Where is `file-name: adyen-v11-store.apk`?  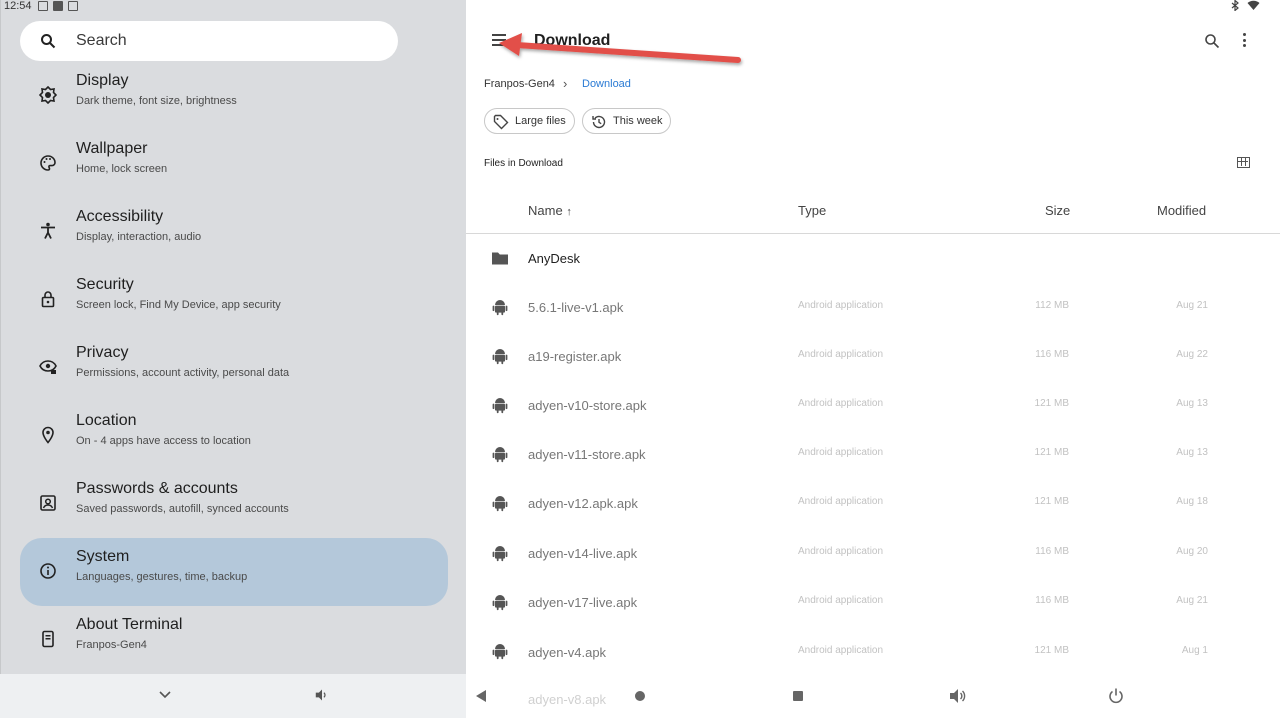 file-name: adyen-v11-store.apk is located at coordinates (587, 454).